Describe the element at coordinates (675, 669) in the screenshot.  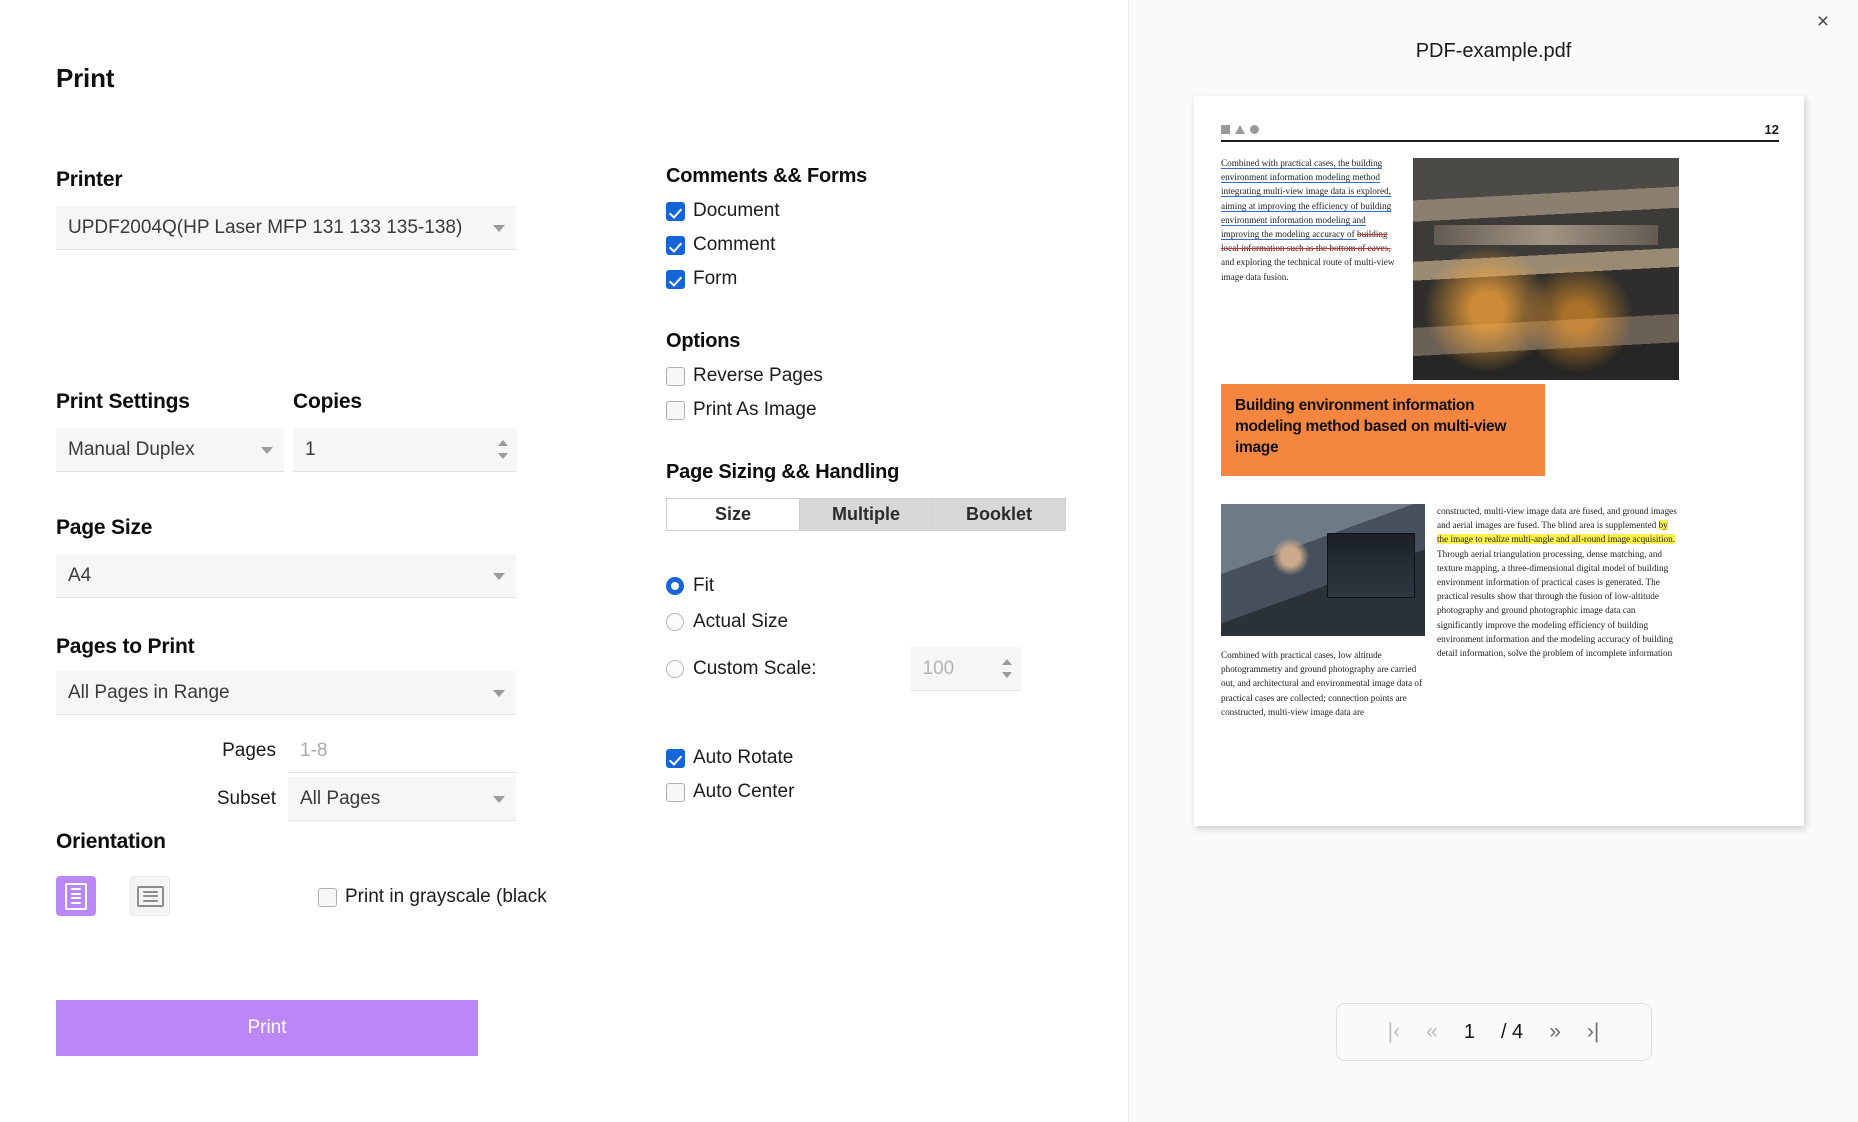
I see `custom-scale-radio` at that location.